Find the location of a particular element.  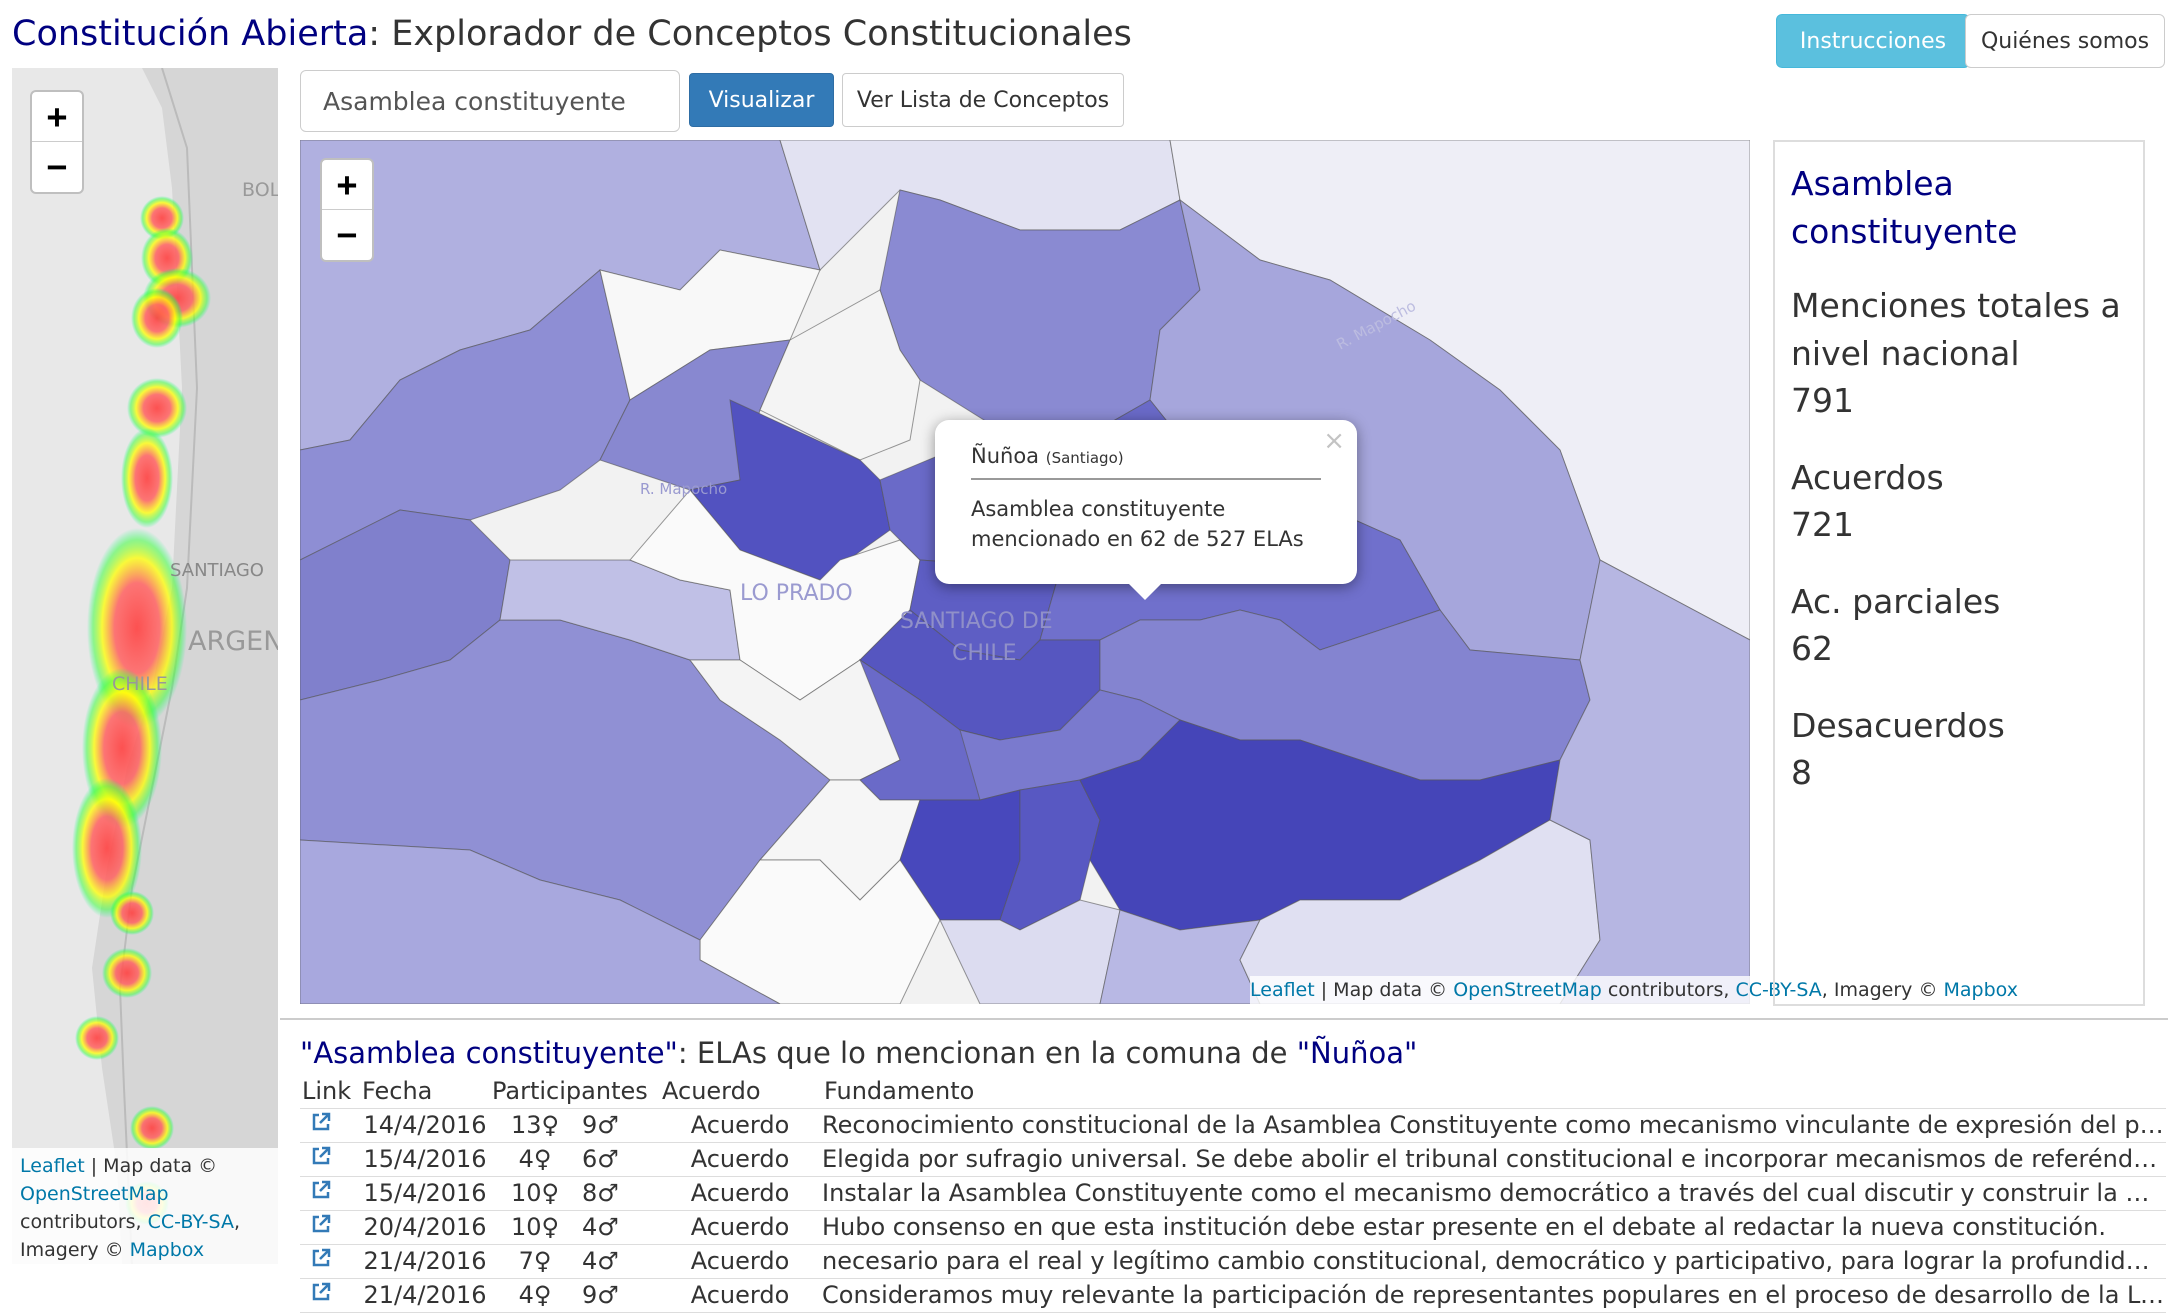

mapbox-link: Mapbox is located at coordinates (167, 1250).